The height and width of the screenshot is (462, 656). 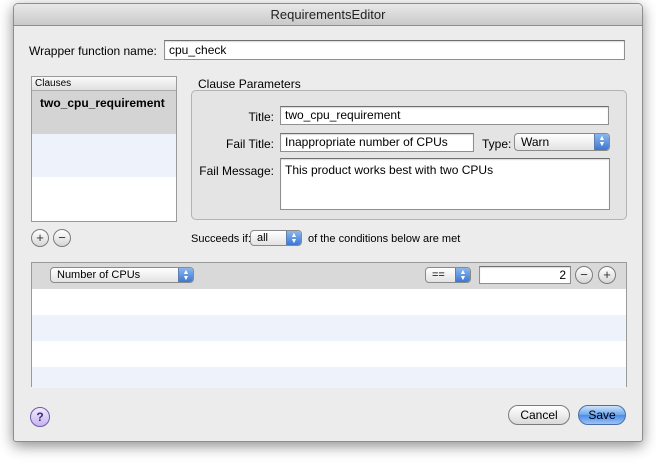 I want to click on succeeds-if-popup: all ▲ ▼, so click(x=276, y=238).